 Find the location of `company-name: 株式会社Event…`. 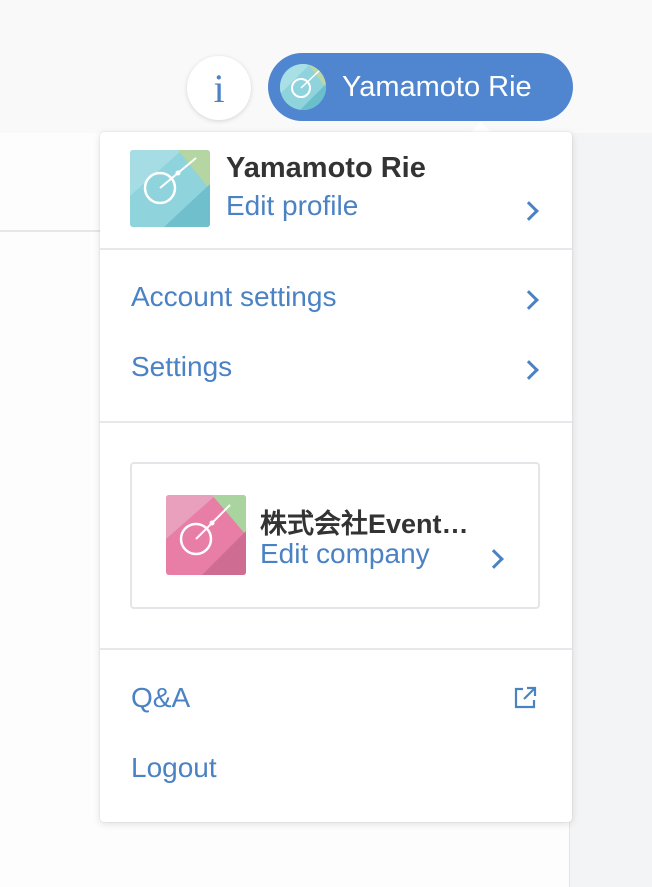

company-name: 株式会社Event… is located at coordinates (364, 524).